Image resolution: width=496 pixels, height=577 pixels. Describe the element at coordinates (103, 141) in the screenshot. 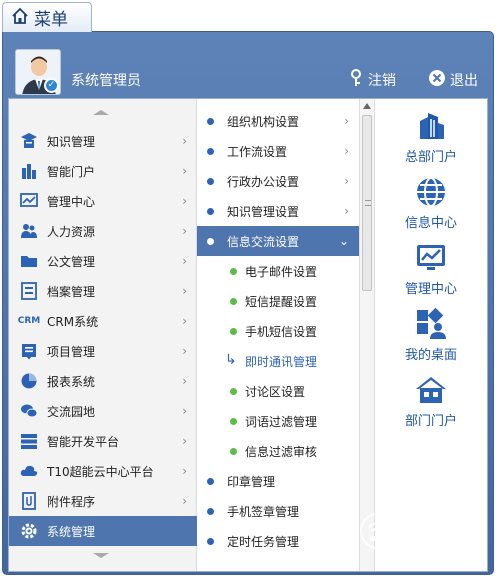

I see `menu-item-knowledge: 知识管理 ›` at that location.